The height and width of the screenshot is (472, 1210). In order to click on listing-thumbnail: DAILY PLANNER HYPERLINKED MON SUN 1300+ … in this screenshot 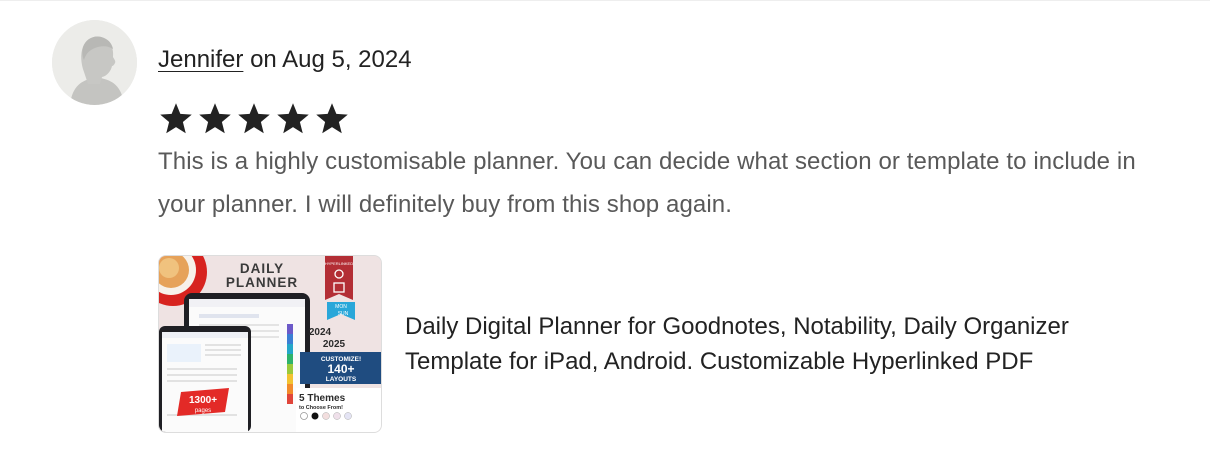, I will do `click(270, 344)`.